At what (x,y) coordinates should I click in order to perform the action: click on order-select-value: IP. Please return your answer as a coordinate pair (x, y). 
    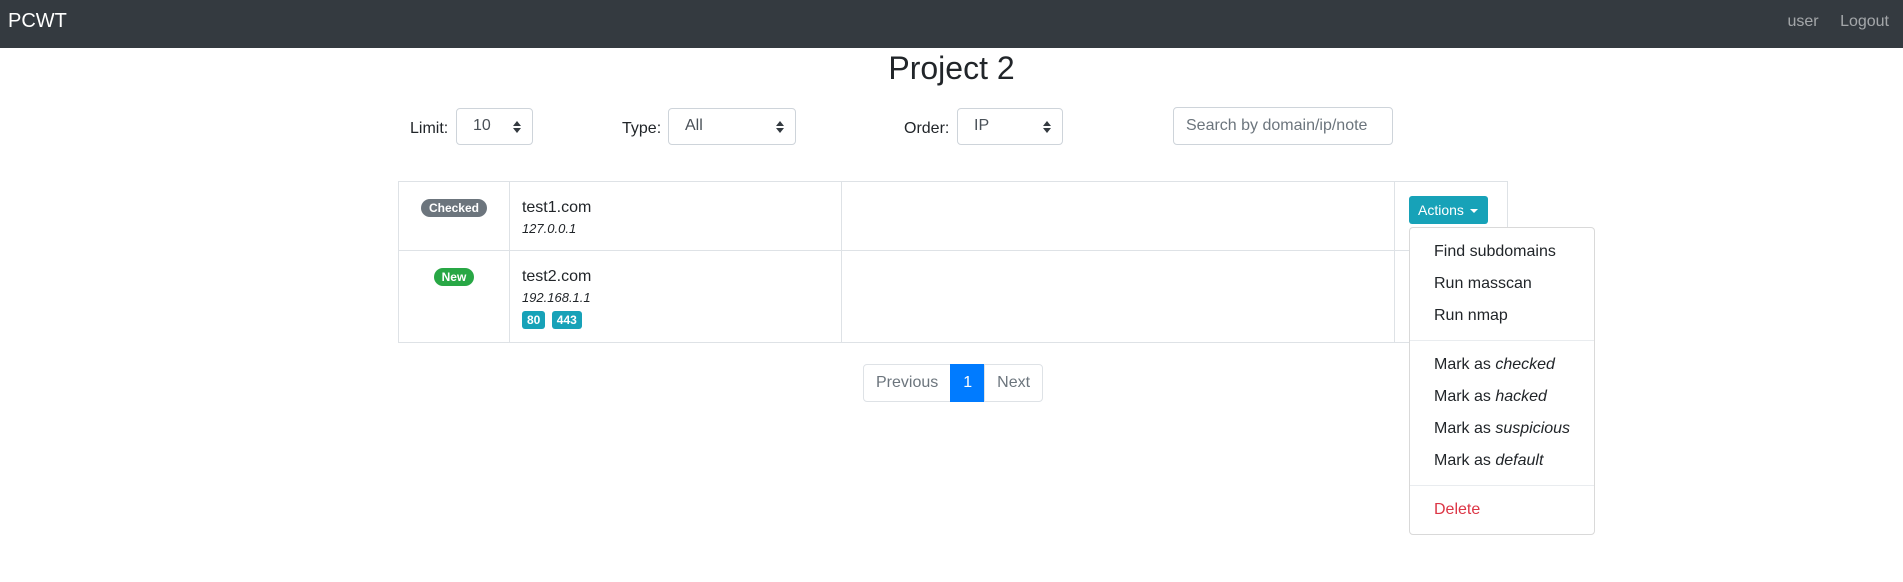
    Looking at the image, I should click on (982, 125).